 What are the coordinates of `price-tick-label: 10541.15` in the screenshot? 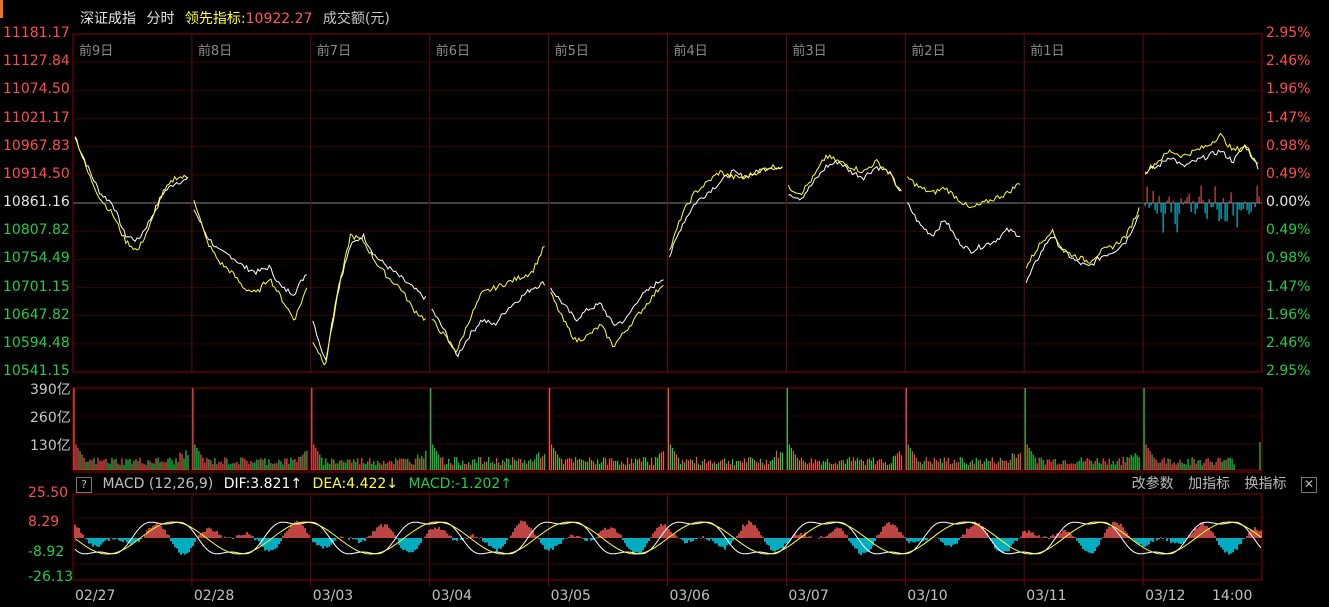 It's located at (36, 371).